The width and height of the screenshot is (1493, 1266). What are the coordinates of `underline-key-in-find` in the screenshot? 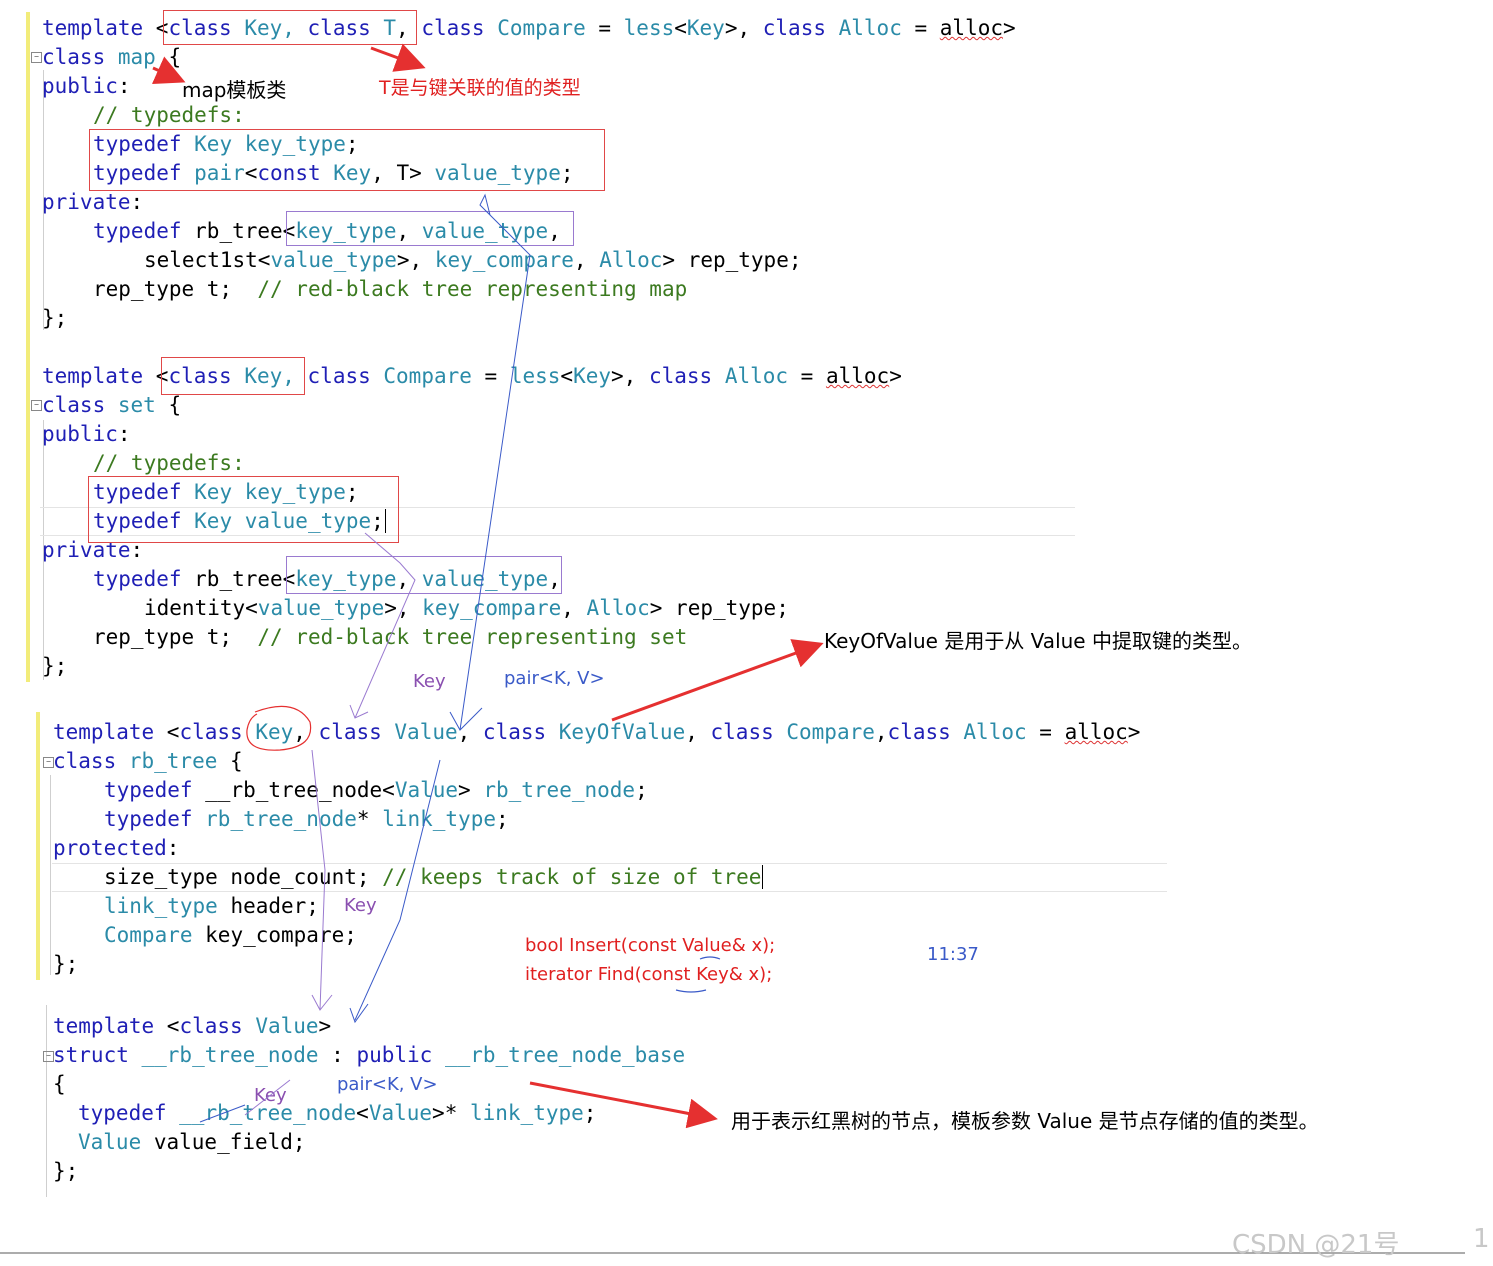 It's located at (691, 991).